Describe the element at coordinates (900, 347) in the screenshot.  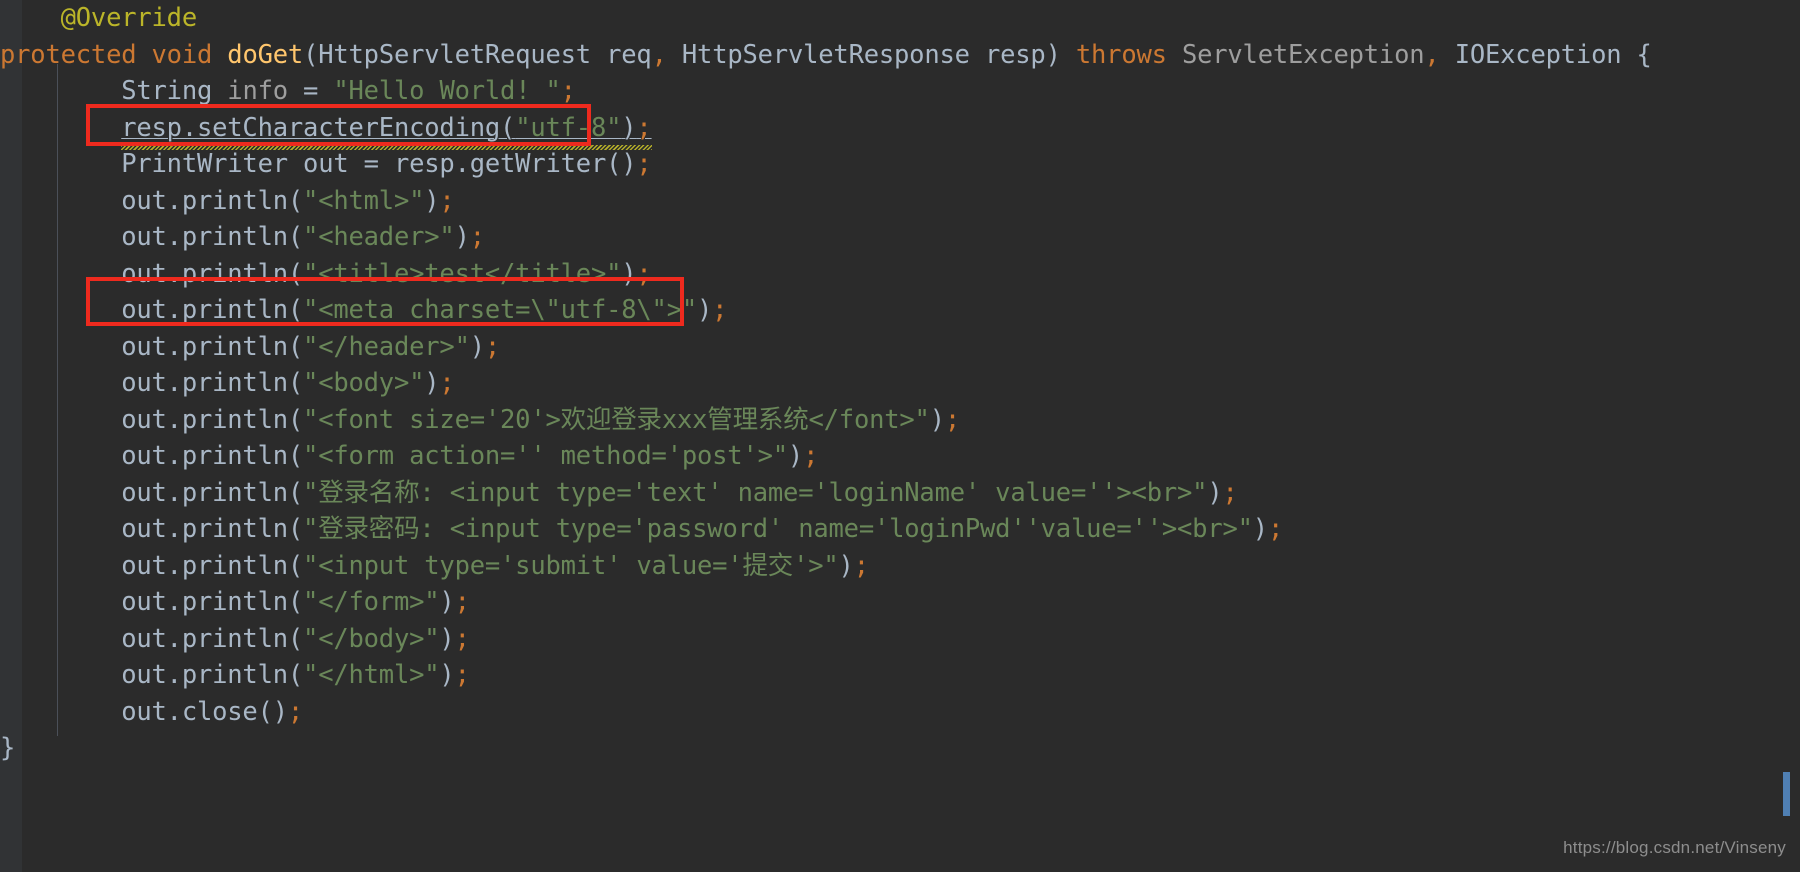
I see `code-line: out.println("</header>");` at that location.